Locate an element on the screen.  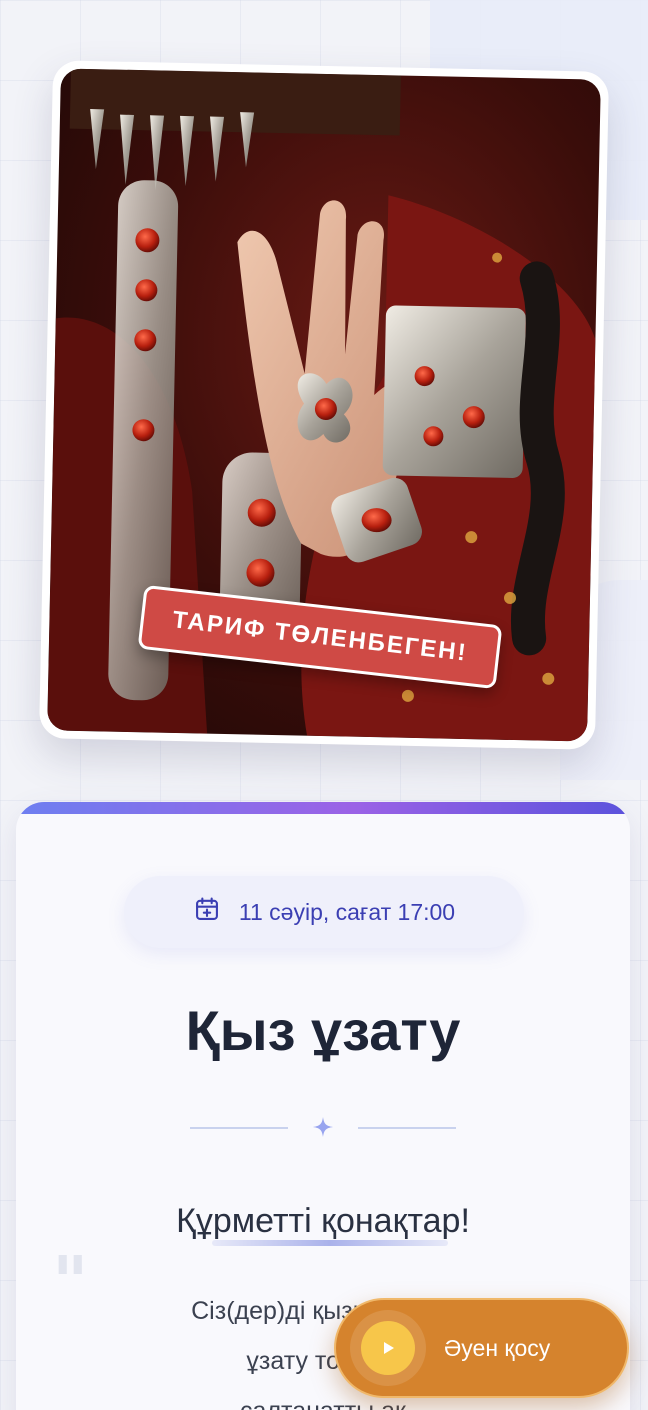
greeting-heading: Құрметті қонақтар! is located at coordinates (323, 1221).